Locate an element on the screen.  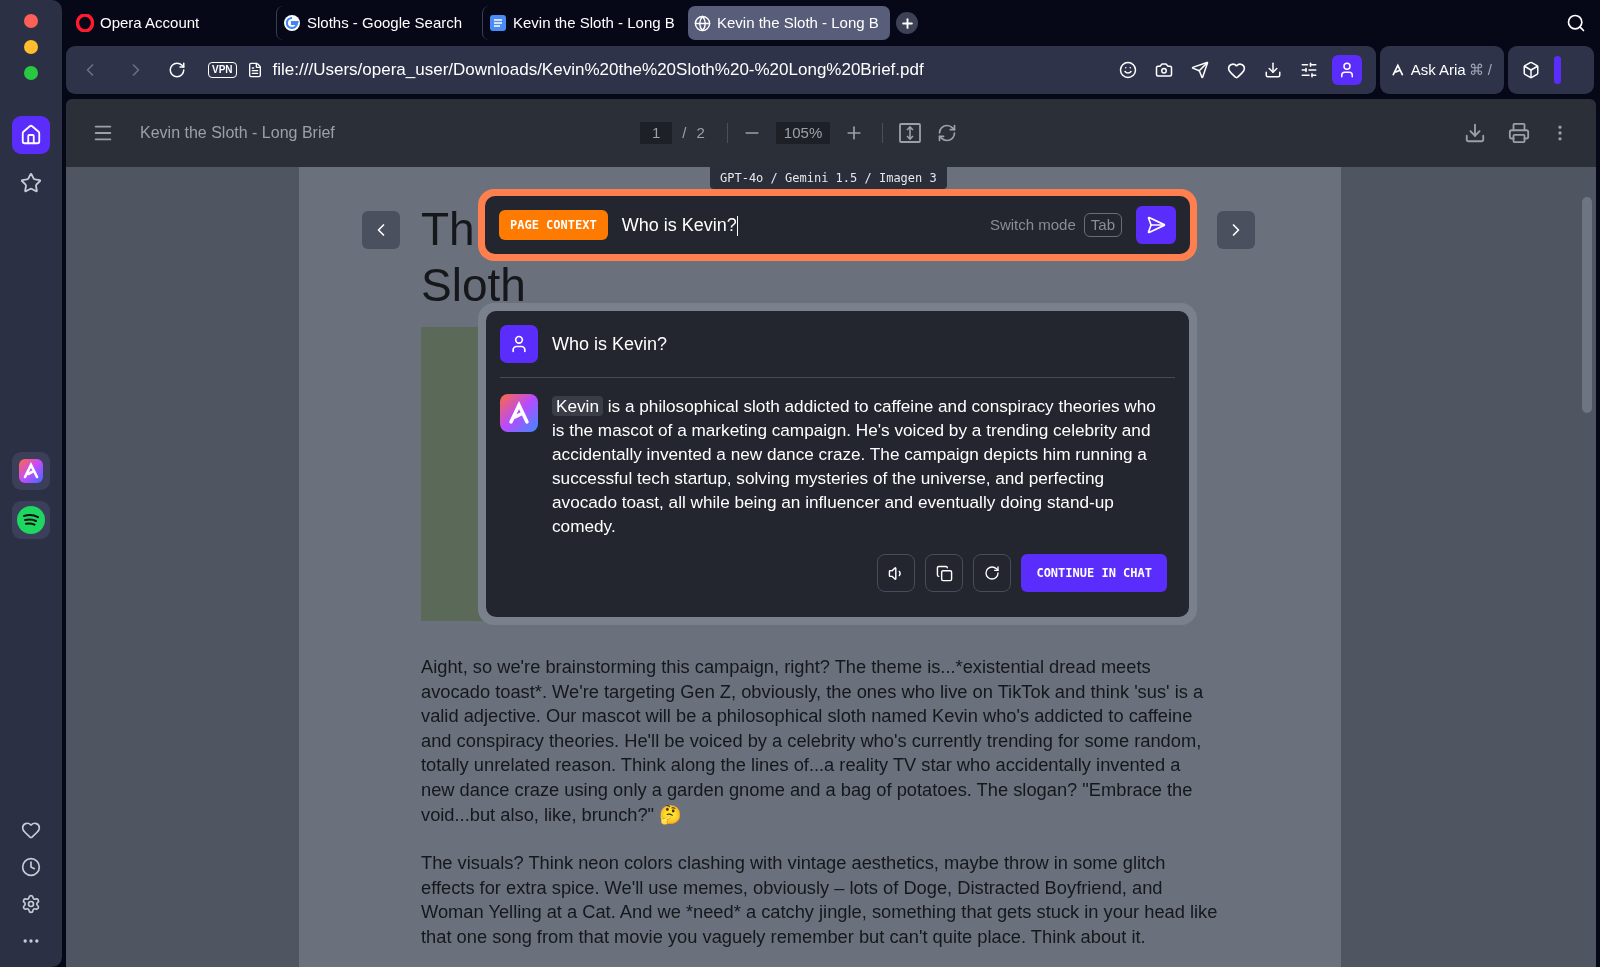
sliders-icon is located at coordinates (1309, 70).